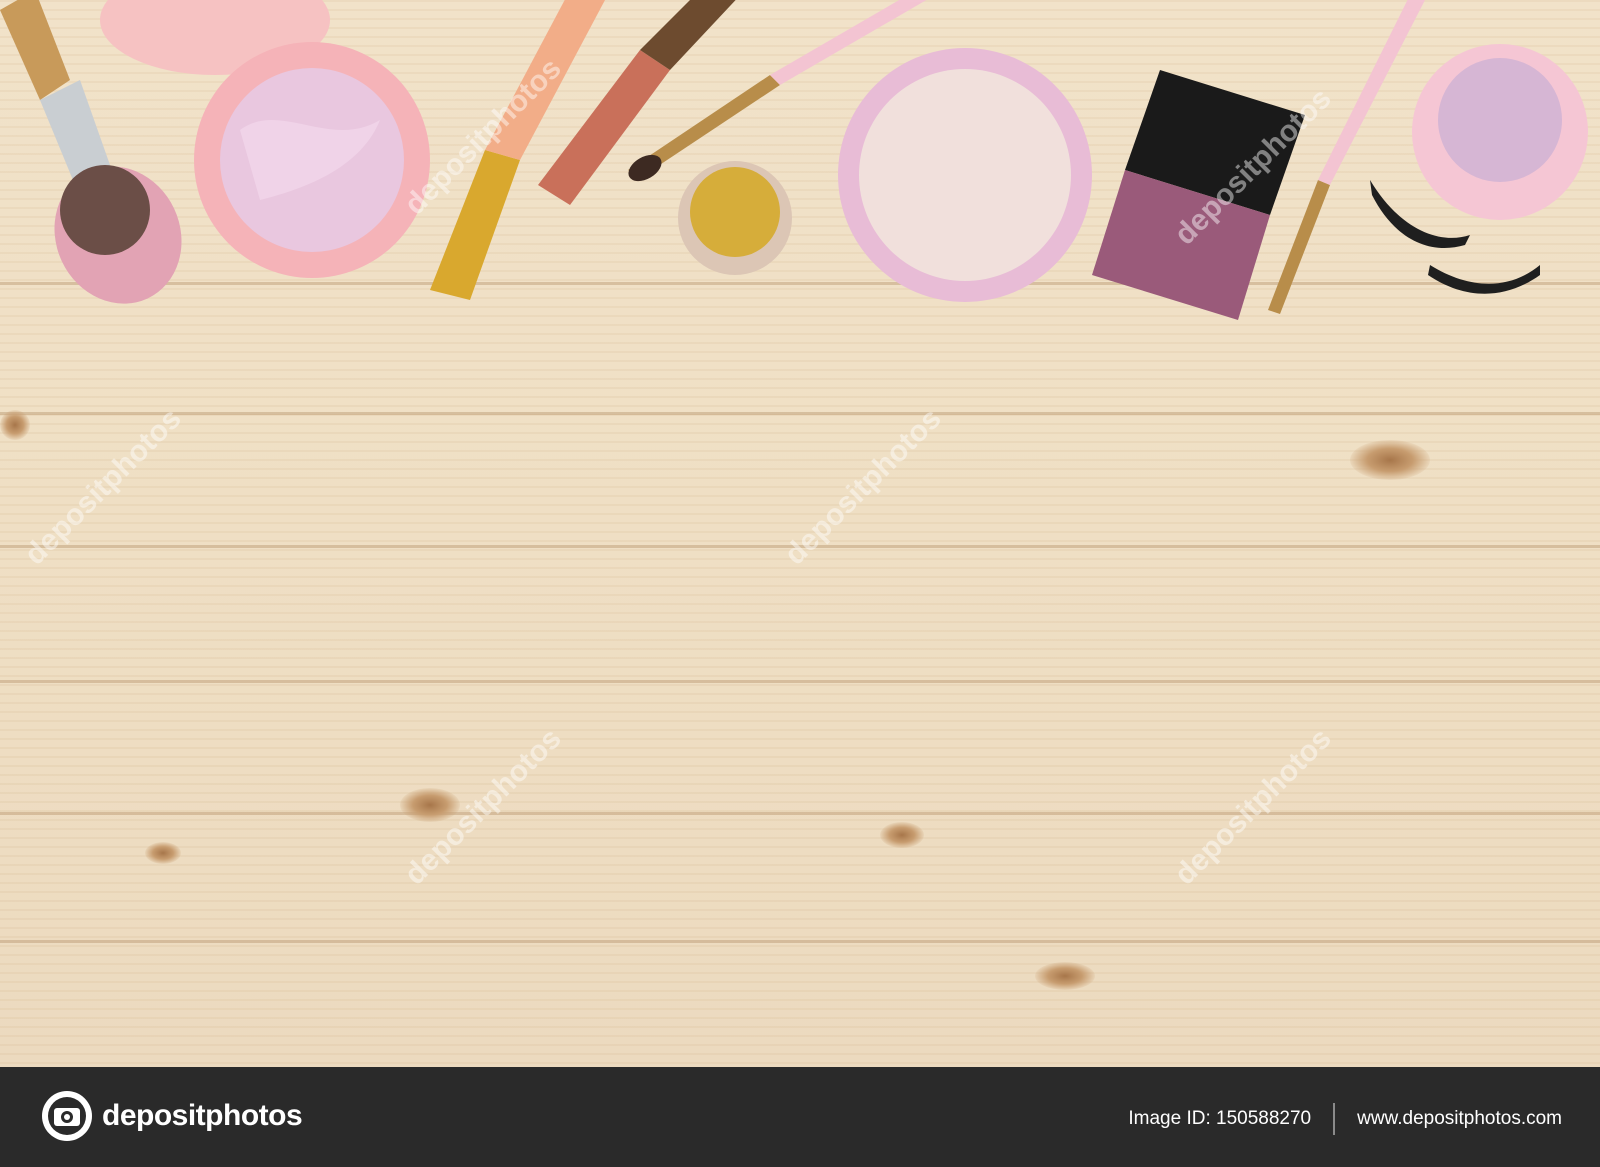 The image size is (1600, 1167). I want to click on powder-compact, so click(965, 175).